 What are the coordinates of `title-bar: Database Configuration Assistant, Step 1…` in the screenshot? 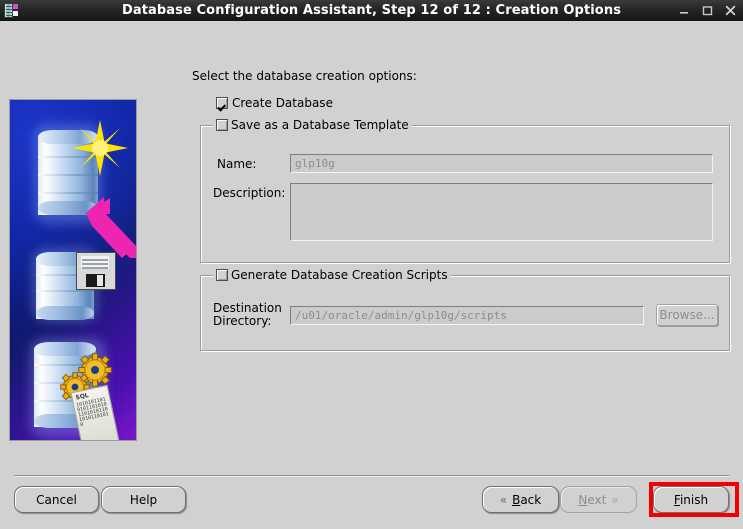 It's located at (371, 11).